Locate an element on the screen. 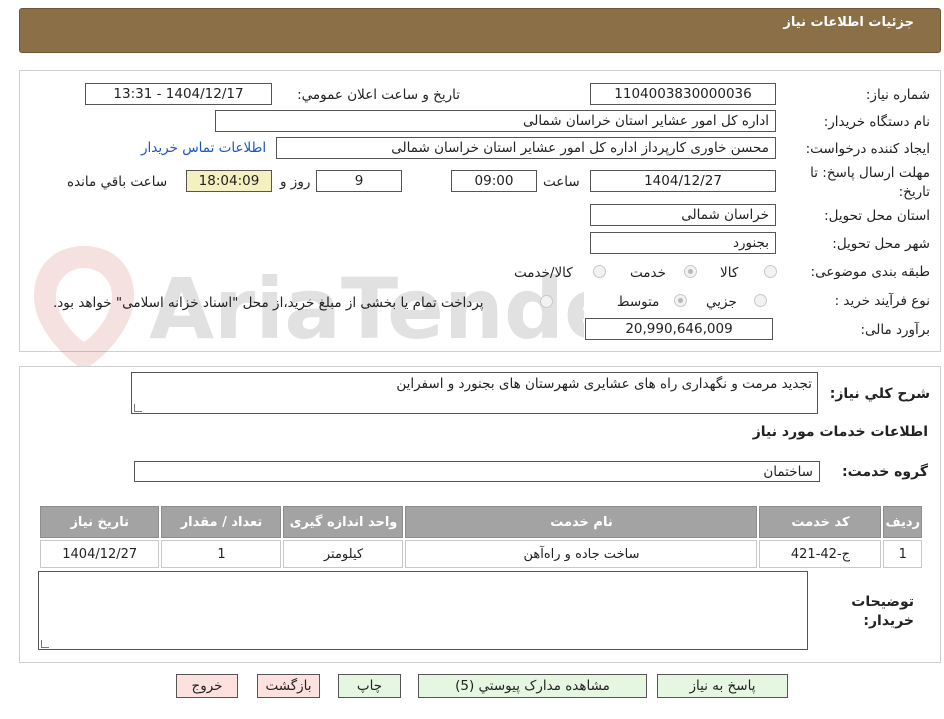 Image resolution: width=944 pixels, height=719 pixels. category-option-service: خدمت is located at coordinates (648, 273).